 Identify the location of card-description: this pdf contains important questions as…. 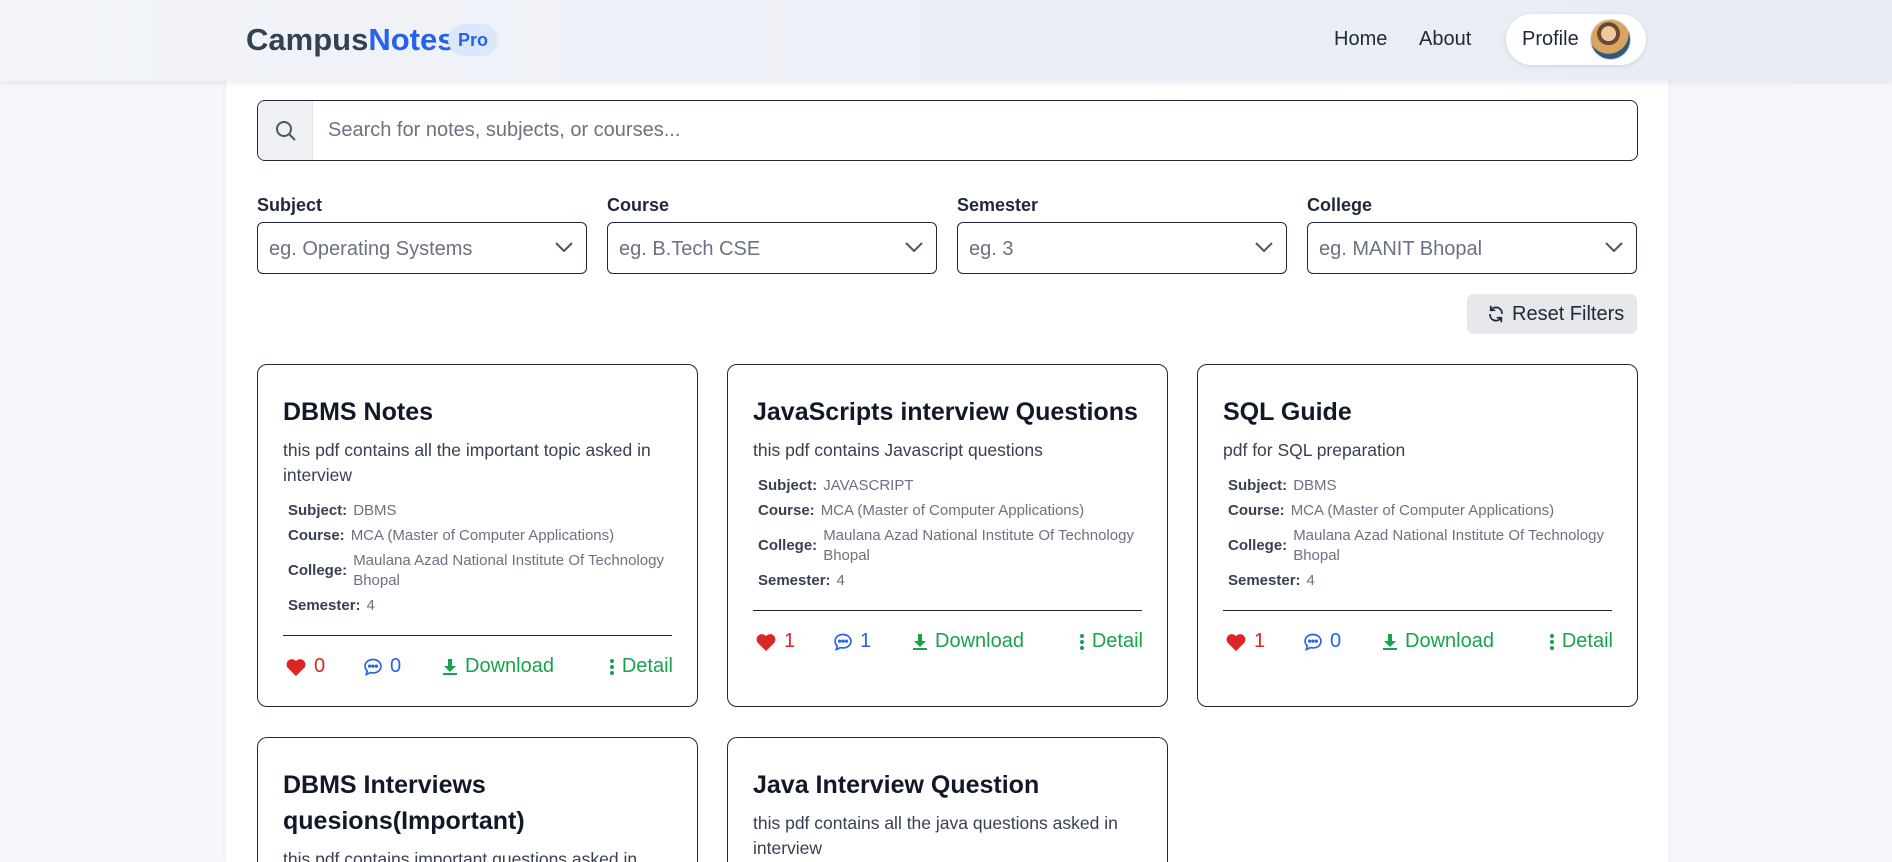
(460, 855).